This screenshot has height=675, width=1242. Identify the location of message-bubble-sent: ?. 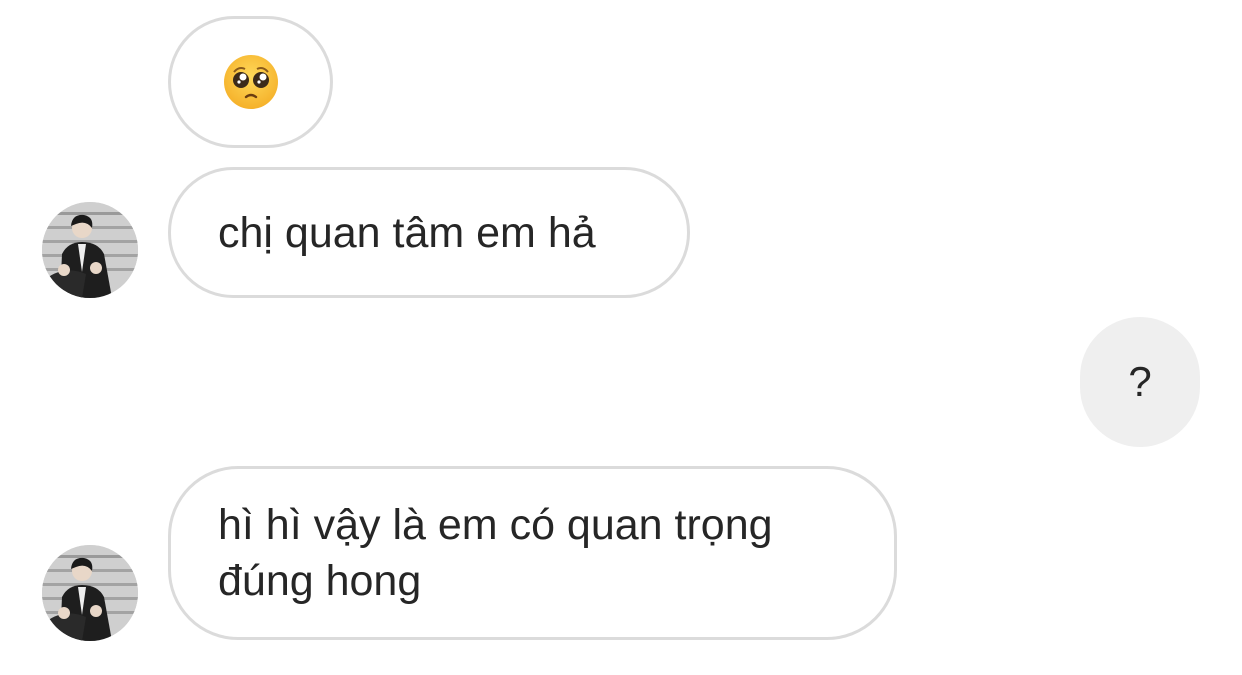
(1140, 382).